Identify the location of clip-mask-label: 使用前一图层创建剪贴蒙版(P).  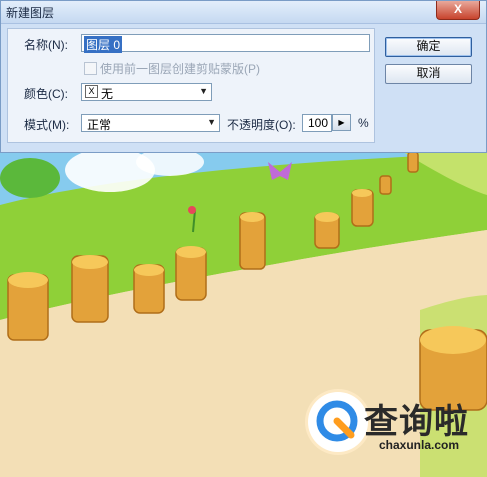
(180, 69).